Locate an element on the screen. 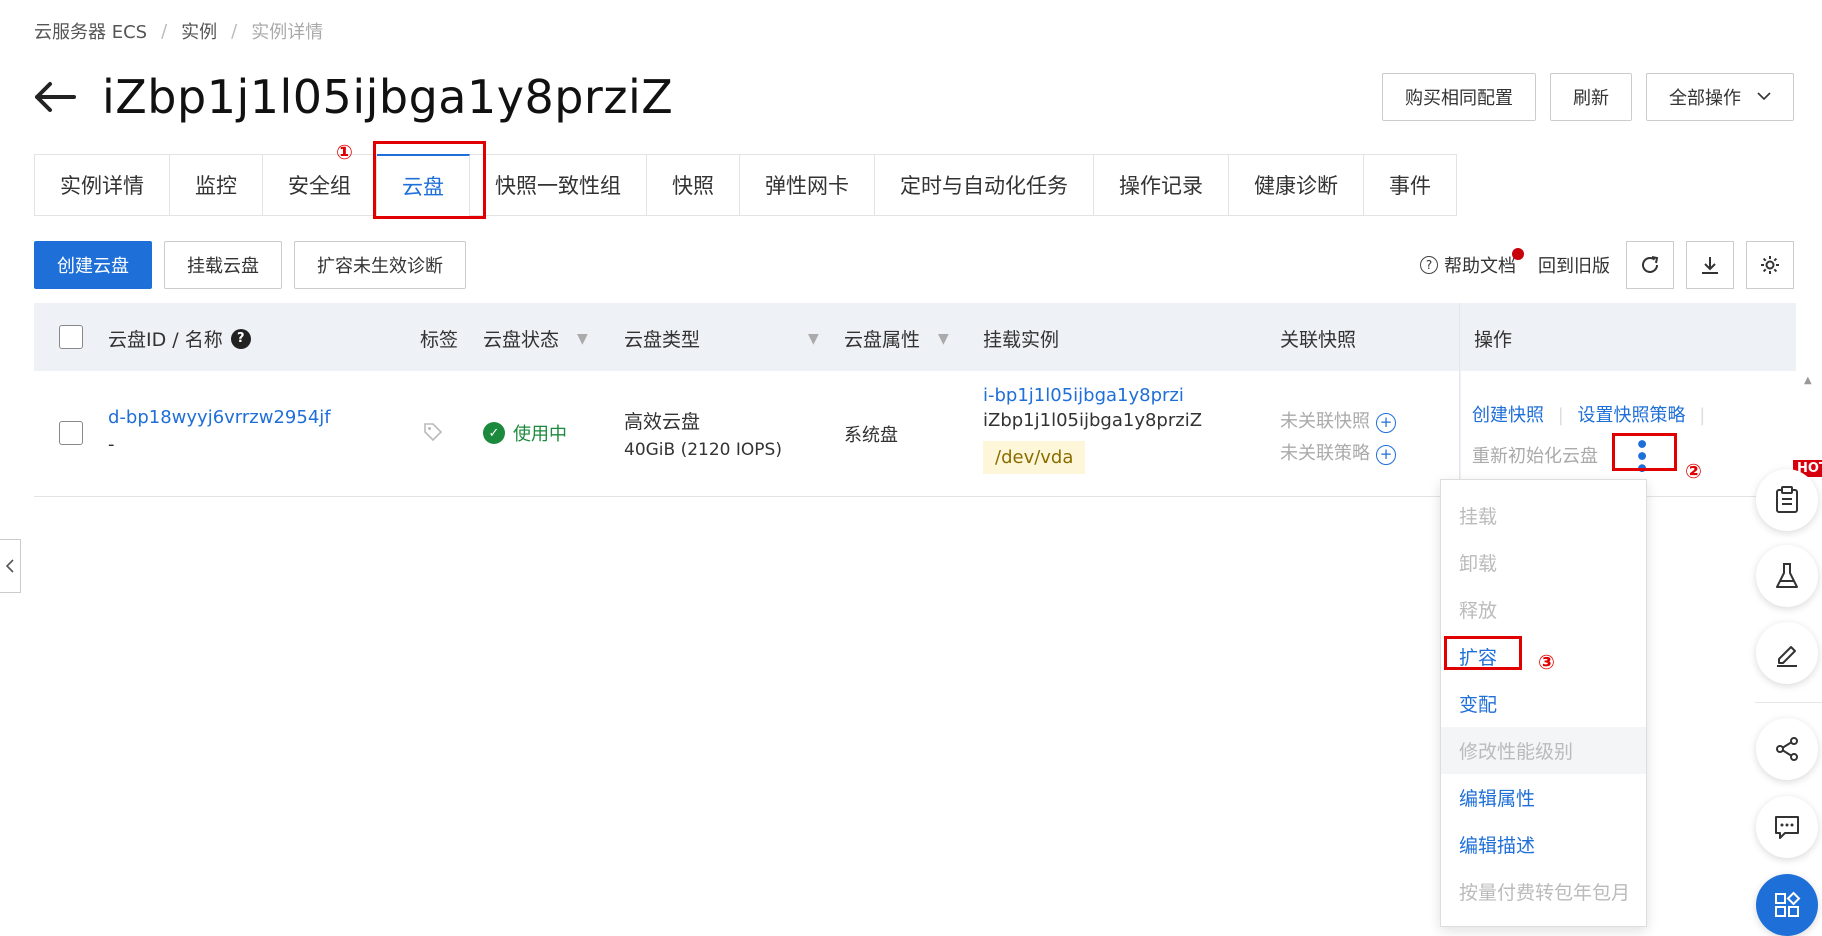 The width and height of the screenshot is (1822, 936). menu-item-detach: 卸载 is located at coordinates (1543, 562).